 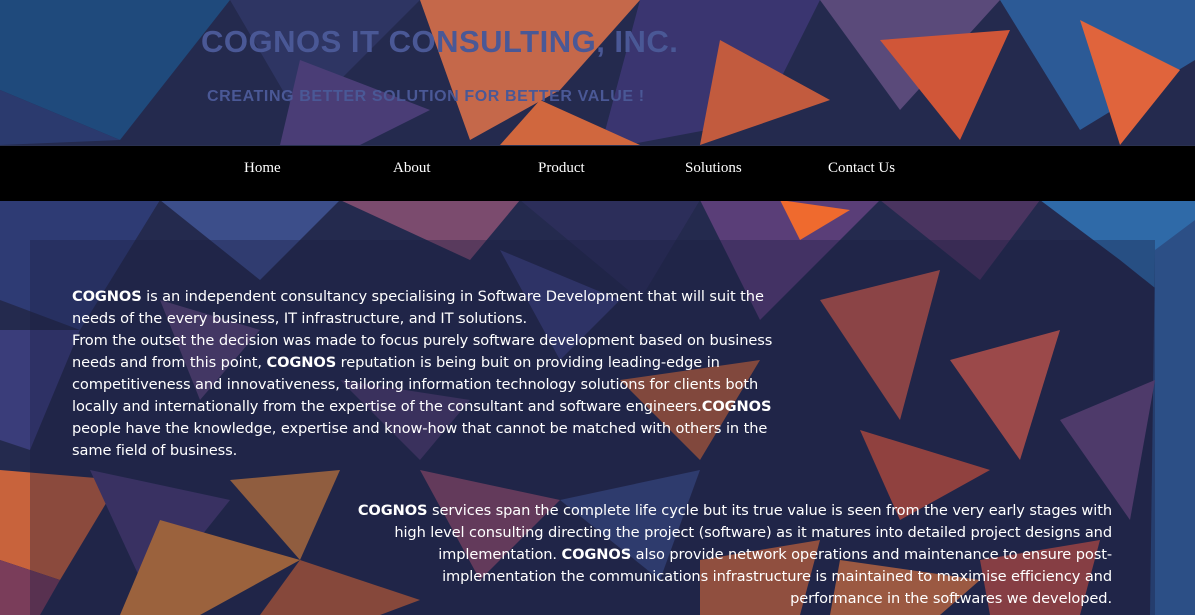 I want to click on nav-item-home: Home, so click(x=262, y=168).